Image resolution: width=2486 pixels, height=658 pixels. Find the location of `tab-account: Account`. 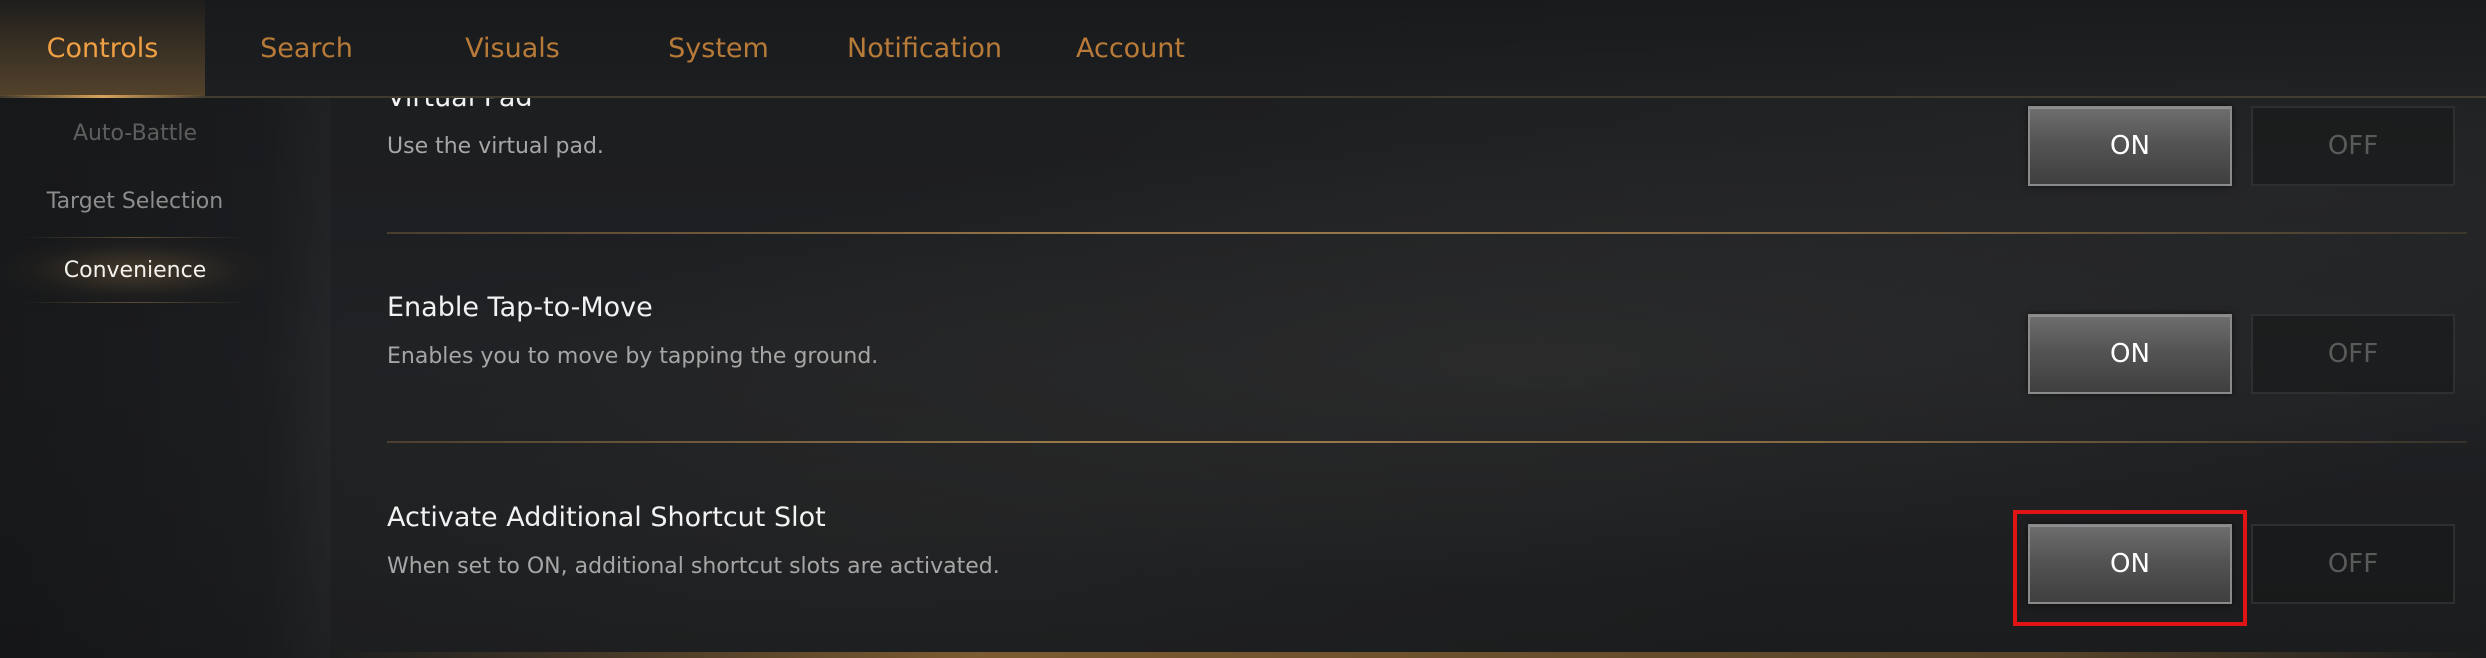

tab-account: Account is located at coordinates (1130, 48).